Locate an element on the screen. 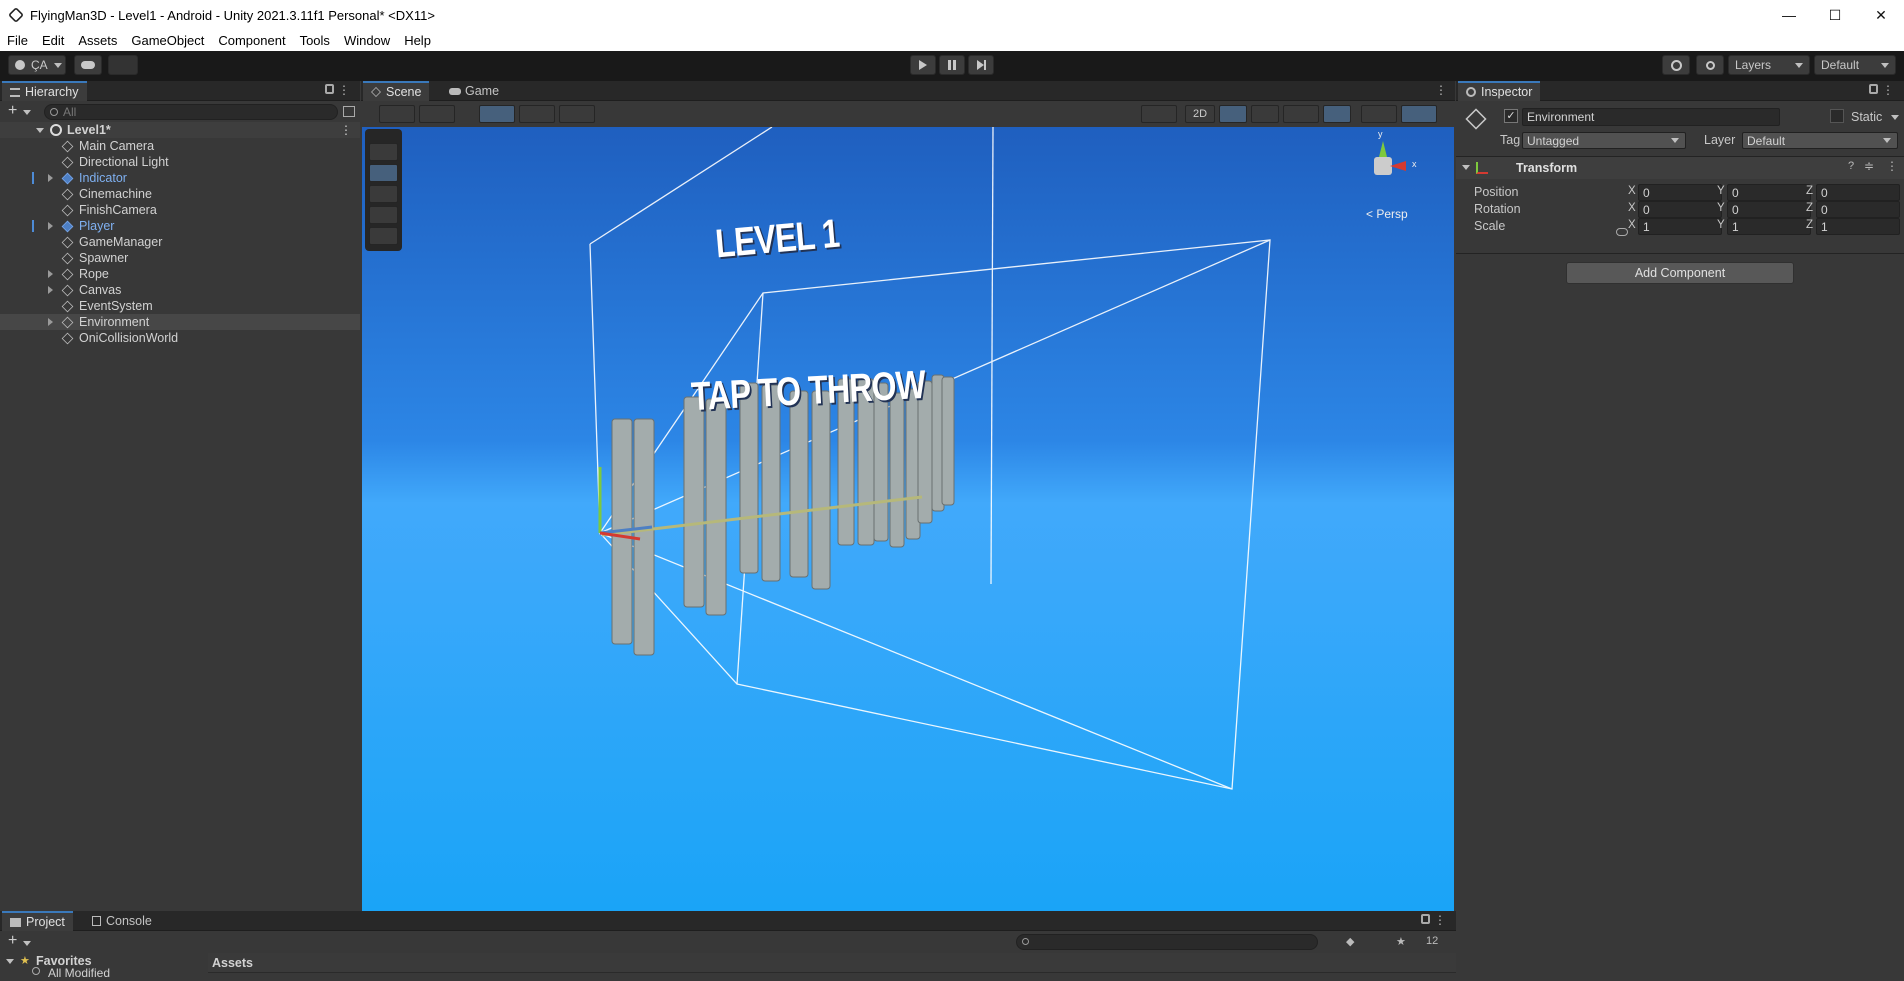 This screenshot has height=981, width=1904. search-button is located at coordinates (1710, 65).